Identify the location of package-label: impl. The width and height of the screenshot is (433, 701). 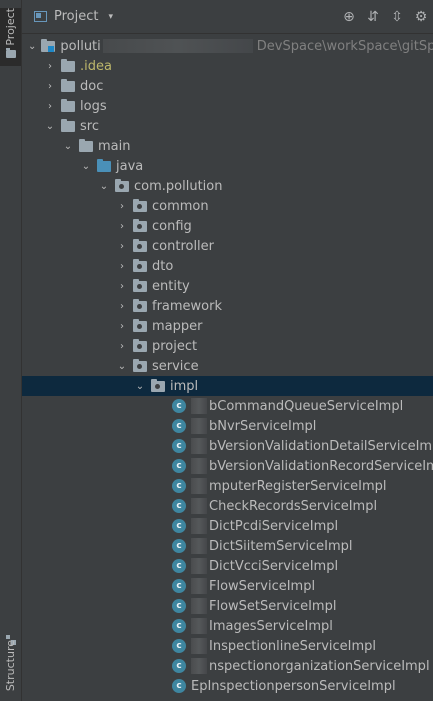
(184, 386).